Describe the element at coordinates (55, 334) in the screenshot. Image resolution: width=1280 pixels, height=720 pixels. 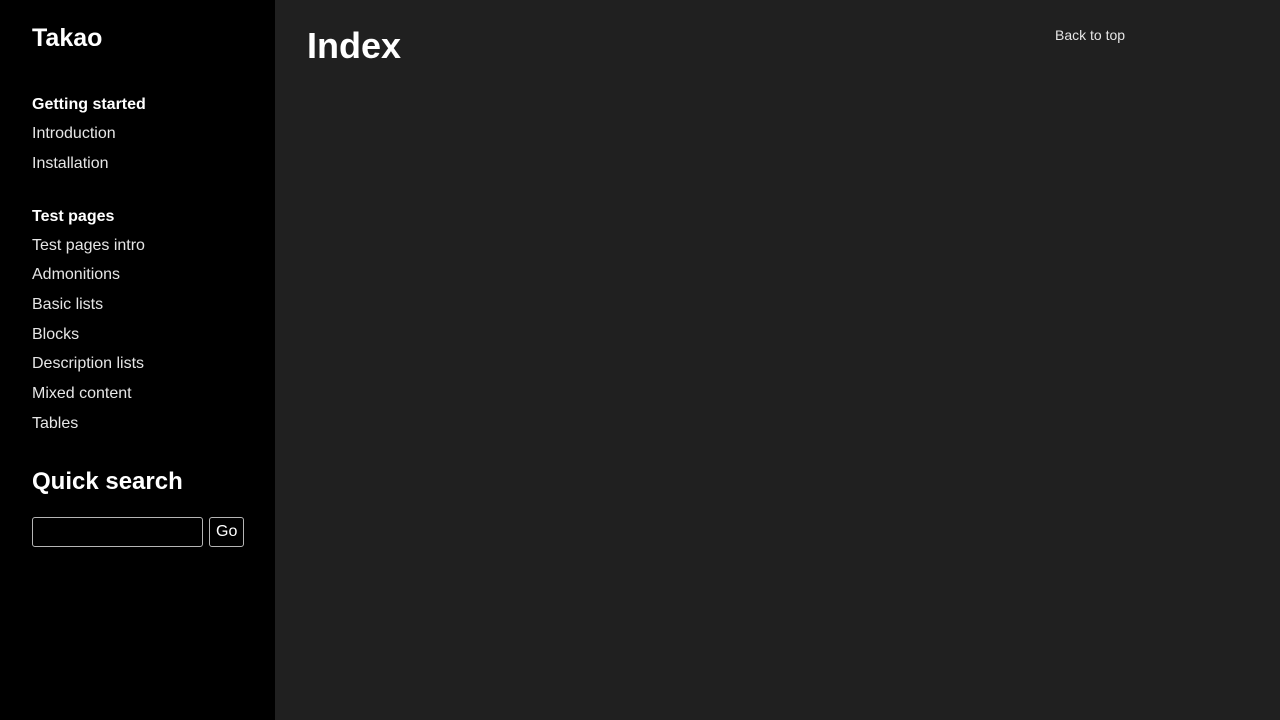
I see `sidebar-link-blocks: Blocks` at that location.